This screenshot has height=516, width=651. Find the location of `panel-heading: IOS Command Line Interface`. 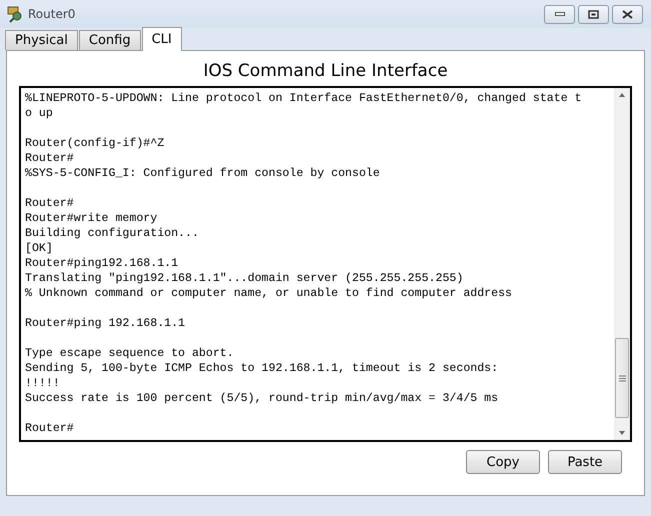

panel-heading: IOS Command Line Interface is located at coordinates (325, 71).